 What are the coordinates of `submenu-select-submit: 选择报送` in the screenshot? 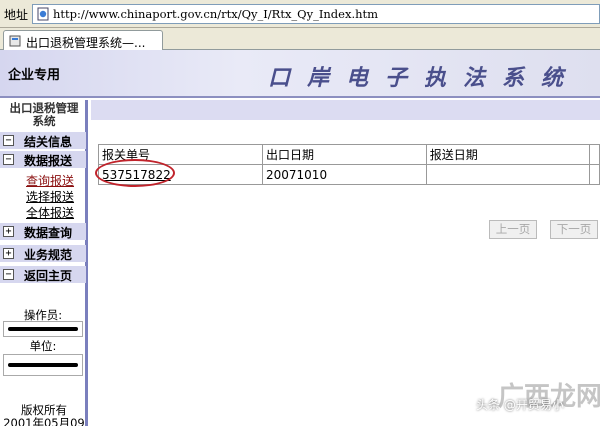 It's located at (50, 196).